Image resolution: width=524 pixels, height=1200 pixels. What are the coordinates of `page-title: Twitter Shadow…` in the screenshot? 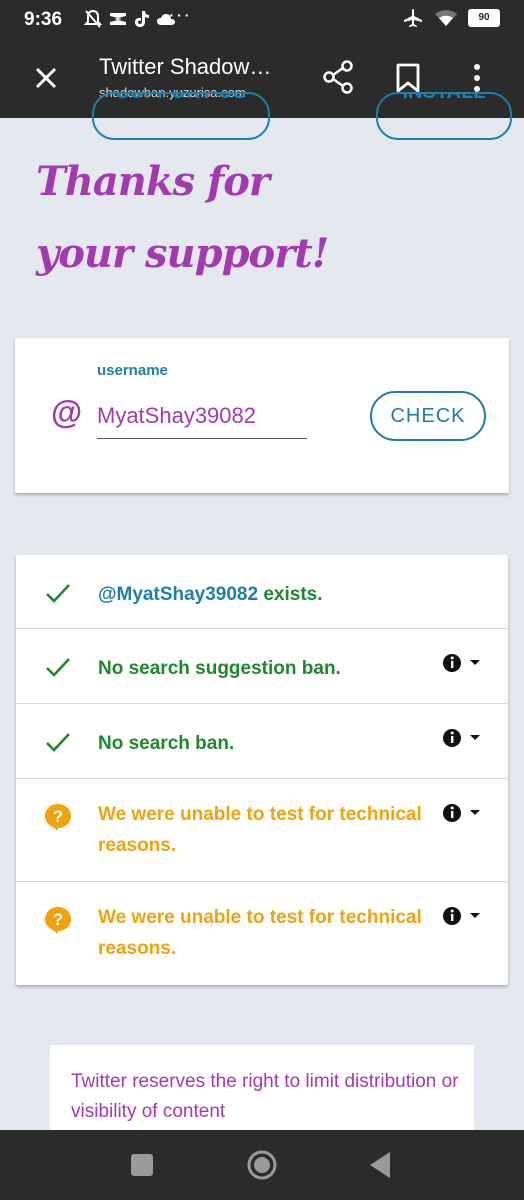 It's located at (185, 66).